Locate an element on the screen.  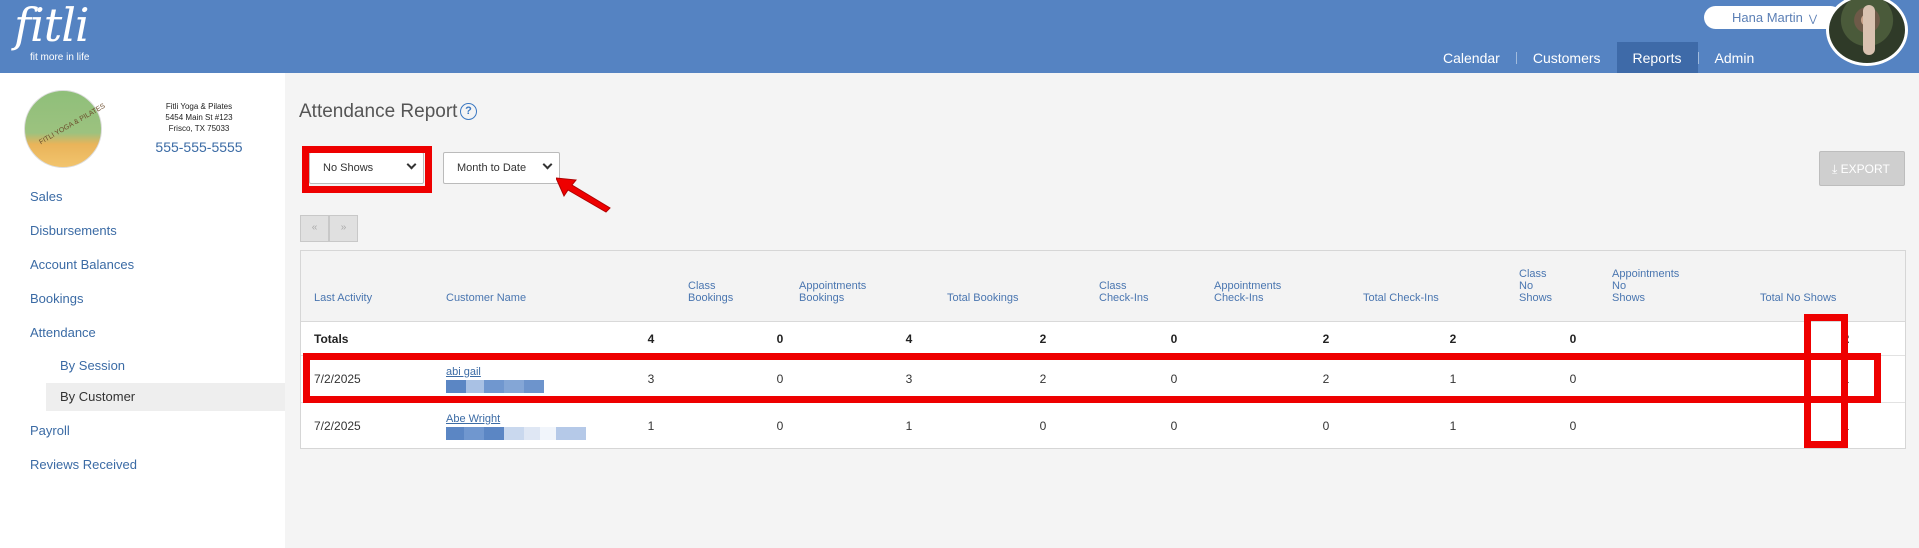
totals-appointments-check-ins: 0 is located at coordinates (1174, 339).